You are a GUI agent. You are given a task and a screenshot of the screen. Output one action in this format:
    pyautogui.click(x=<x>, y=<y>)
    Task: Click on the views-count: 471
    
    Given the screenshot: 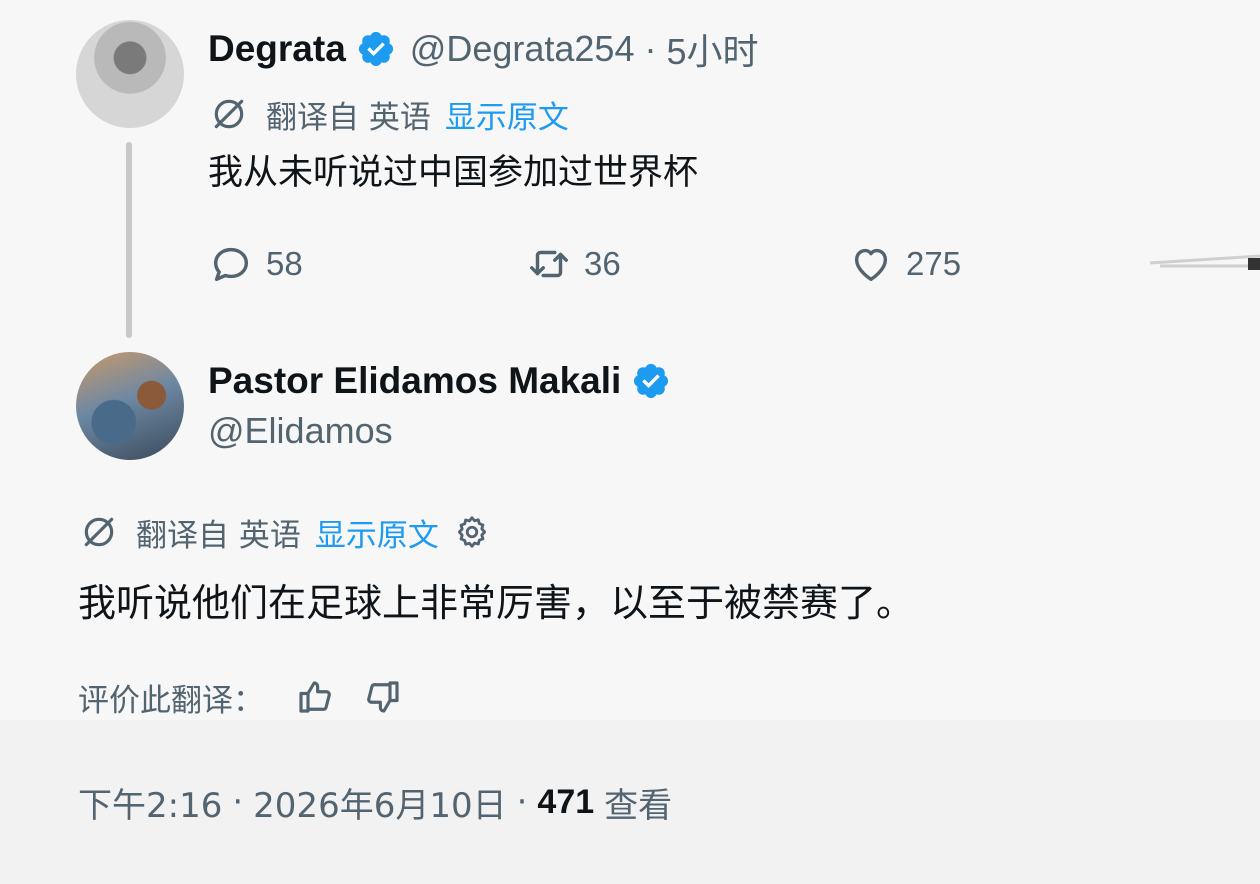 What is the action you would take?
    pyautogui.click(x=566, y=801)
    